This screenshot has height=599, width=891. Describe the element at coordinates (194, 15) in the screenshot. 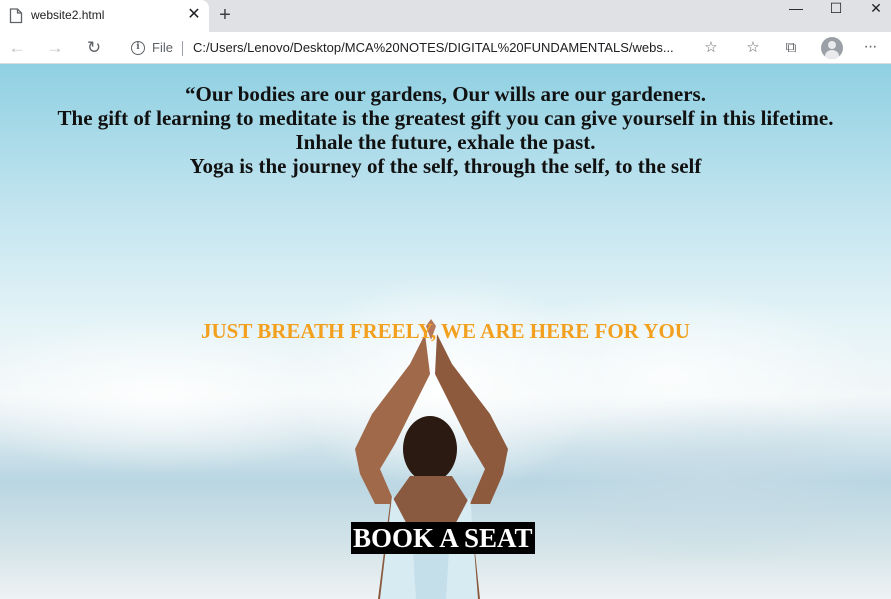

I see `close-tab-icon: ✕` at that location.